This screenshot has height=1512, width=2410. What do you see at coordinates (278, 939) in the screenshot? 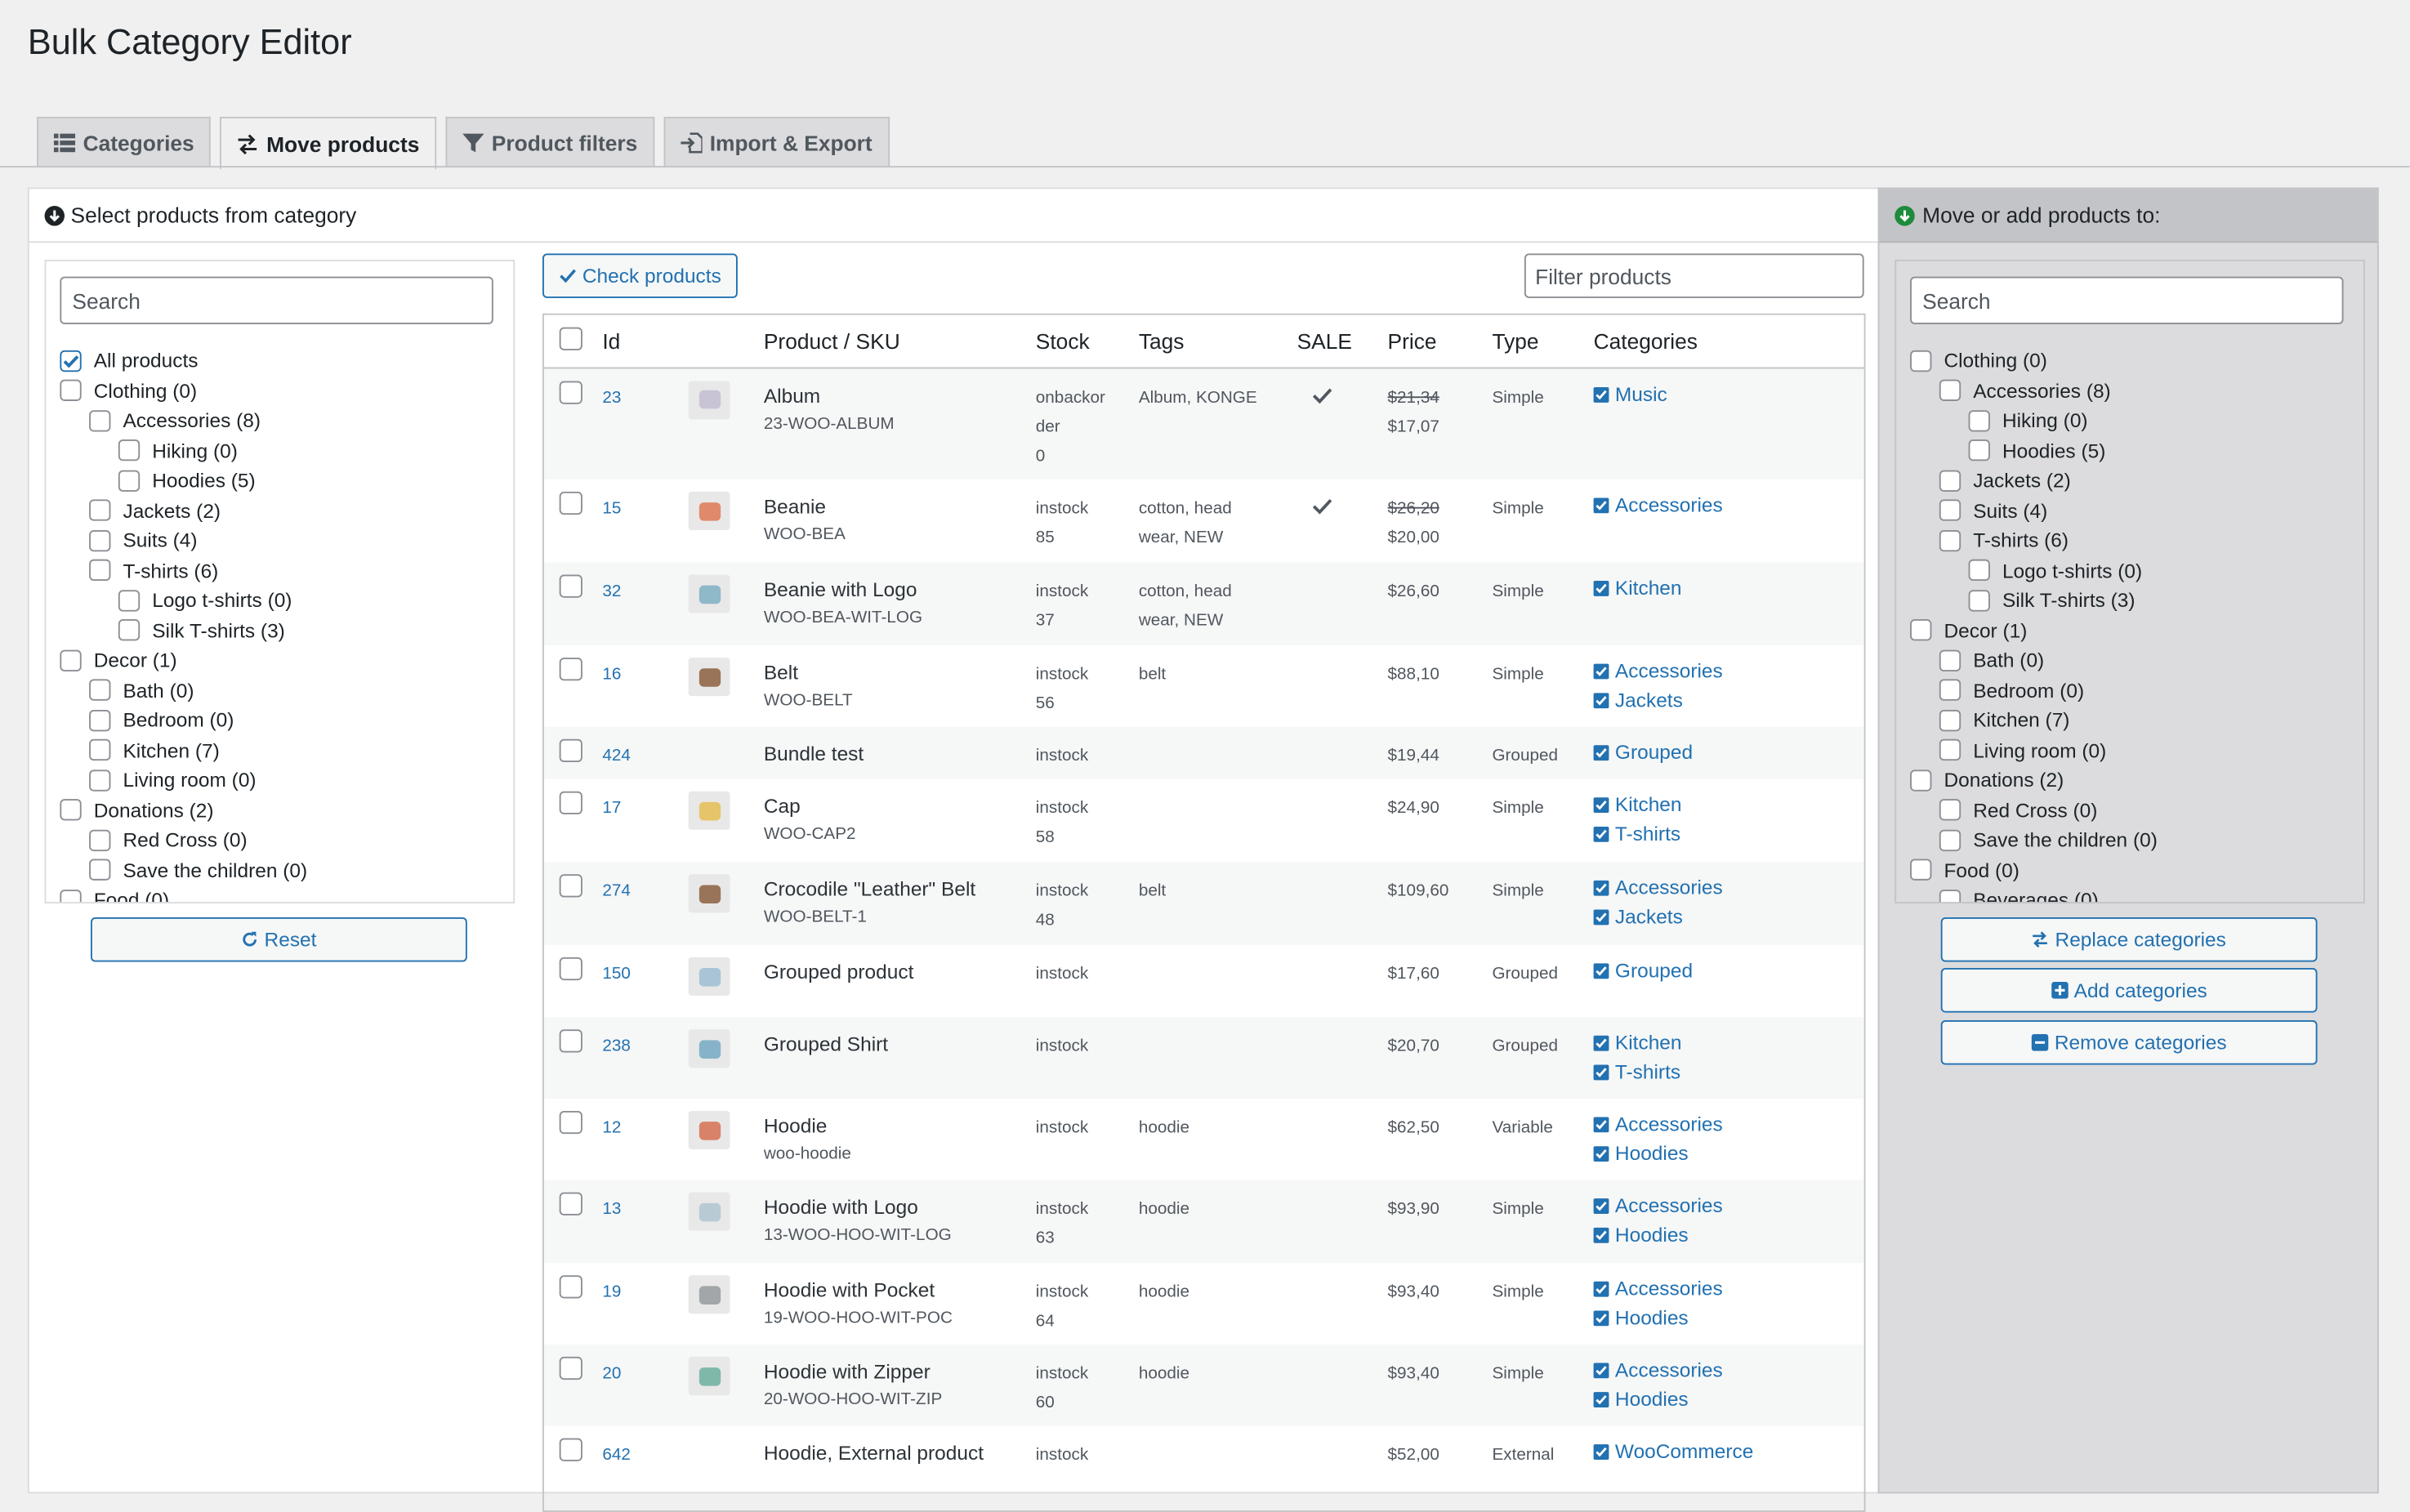
I see `reset-button: Reset` at bounding box center [278, 939].